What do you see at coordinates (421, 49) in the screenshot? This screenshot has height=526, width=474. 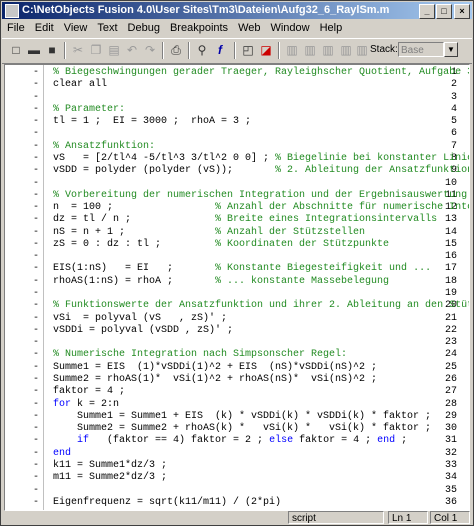 I see `stack-select: Base` at bounding box center [421, 49].